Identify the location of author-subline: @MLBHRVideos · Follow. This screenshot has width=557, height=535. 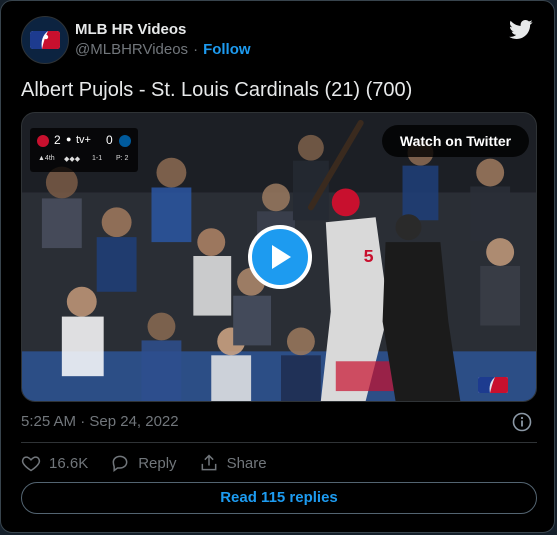
(163, 50).